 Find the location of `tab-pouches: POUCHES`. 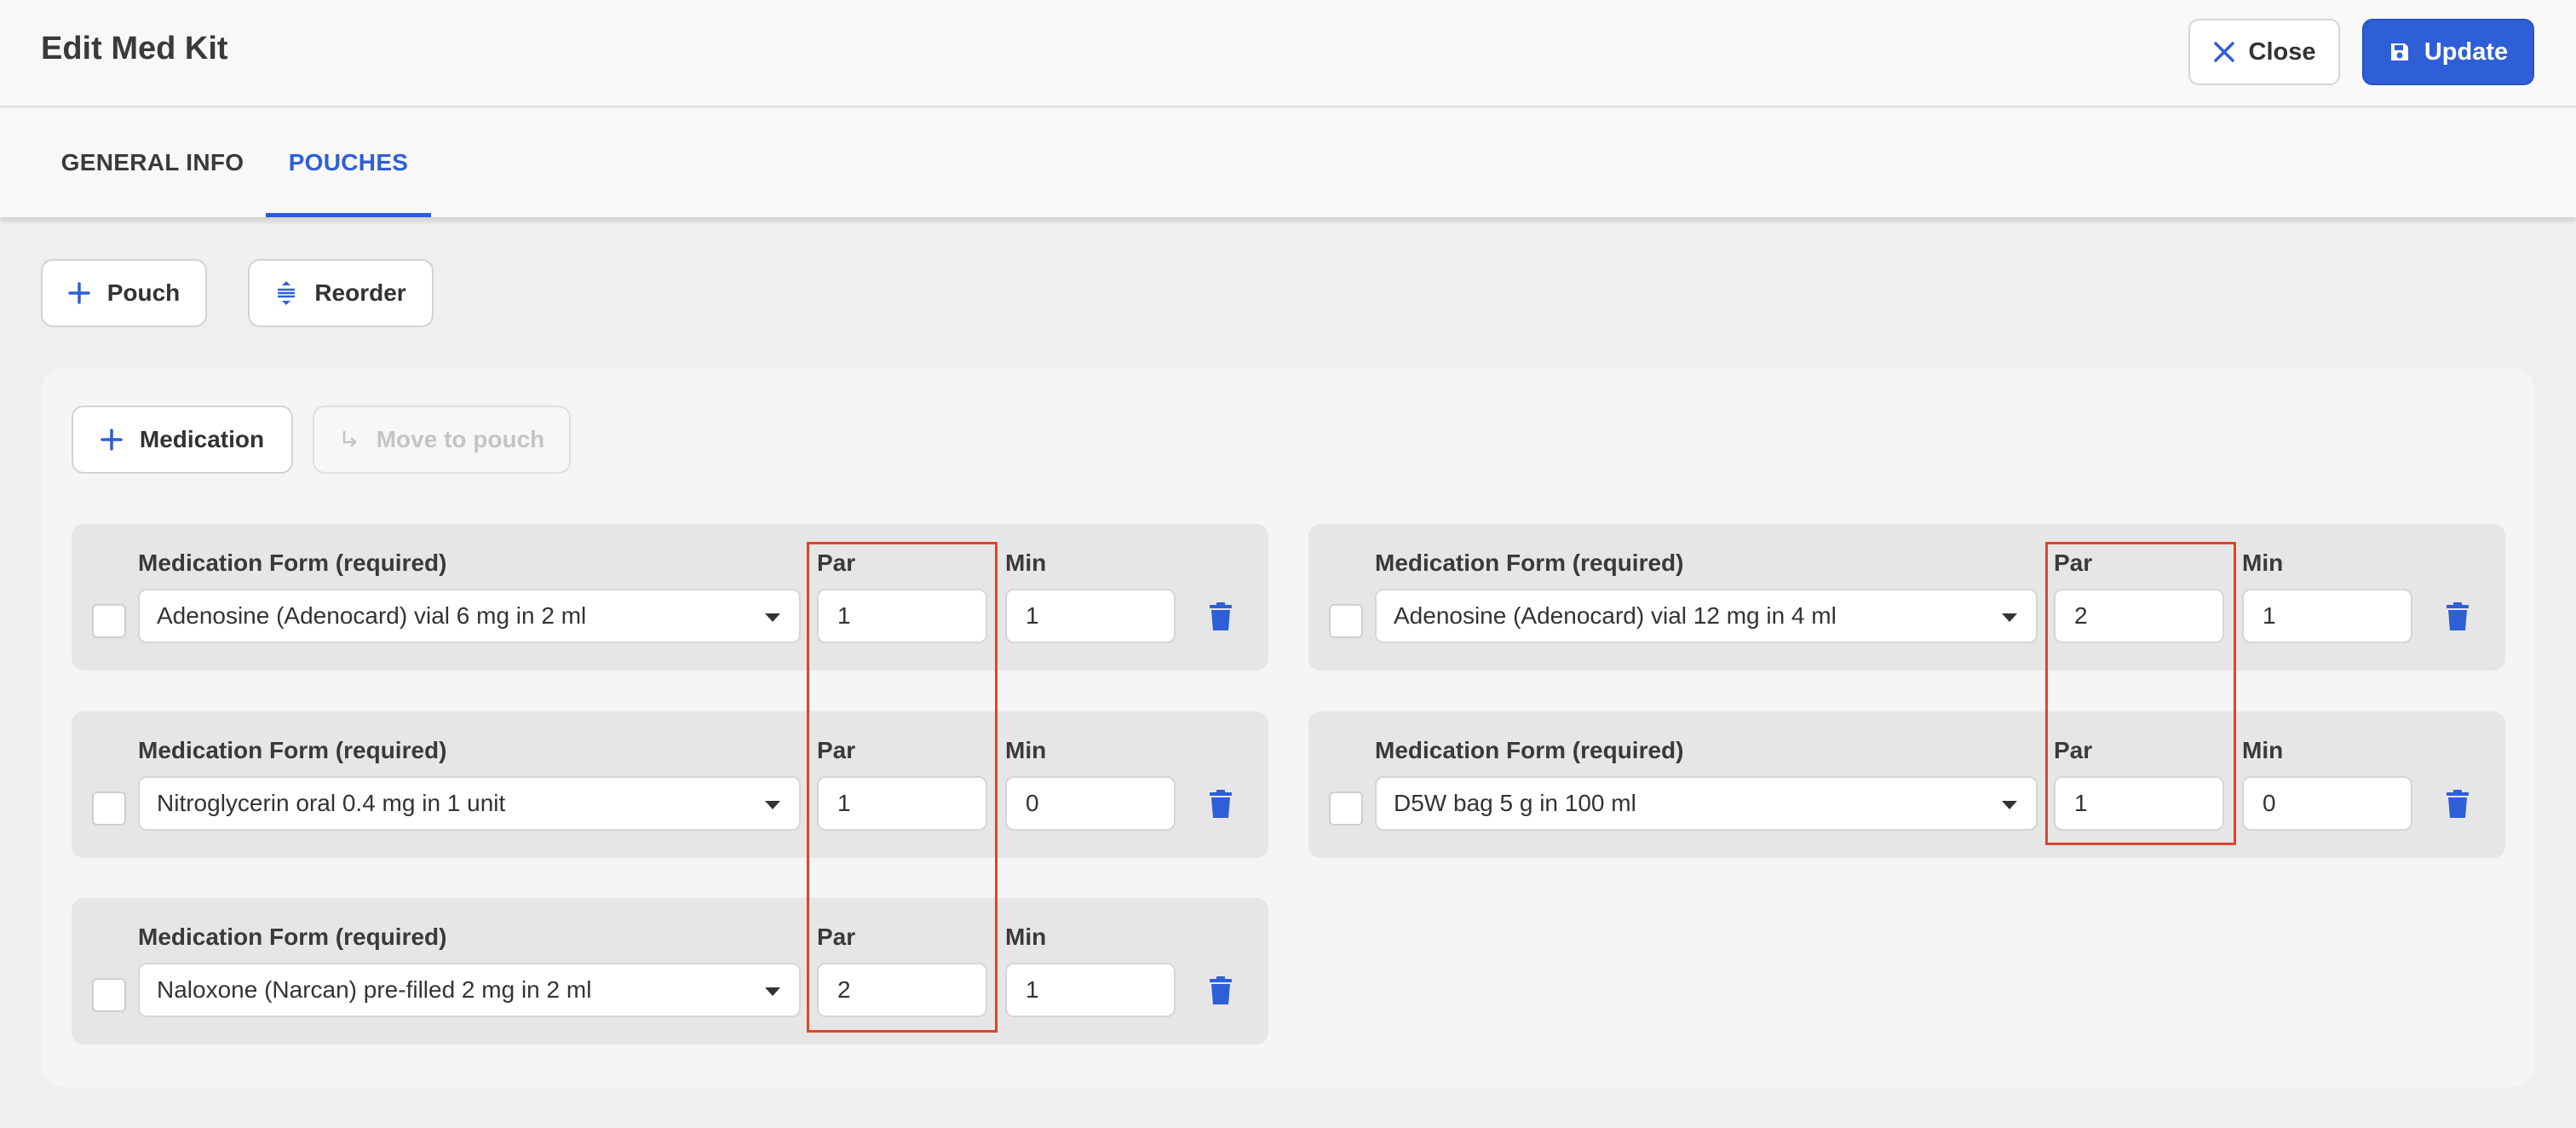

tab-pouches: POUCHES is located at coordinates (348, 162).